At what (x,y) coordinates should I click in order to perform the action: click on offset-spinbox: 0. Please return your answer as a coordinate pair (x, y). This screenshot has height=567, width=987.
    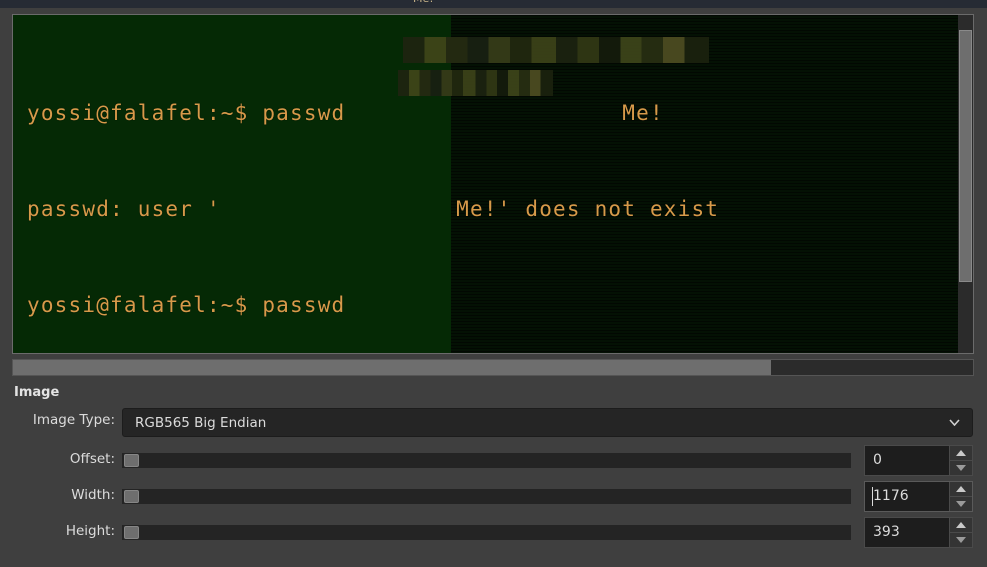
    Looking at the image, I should click on (918, 460).